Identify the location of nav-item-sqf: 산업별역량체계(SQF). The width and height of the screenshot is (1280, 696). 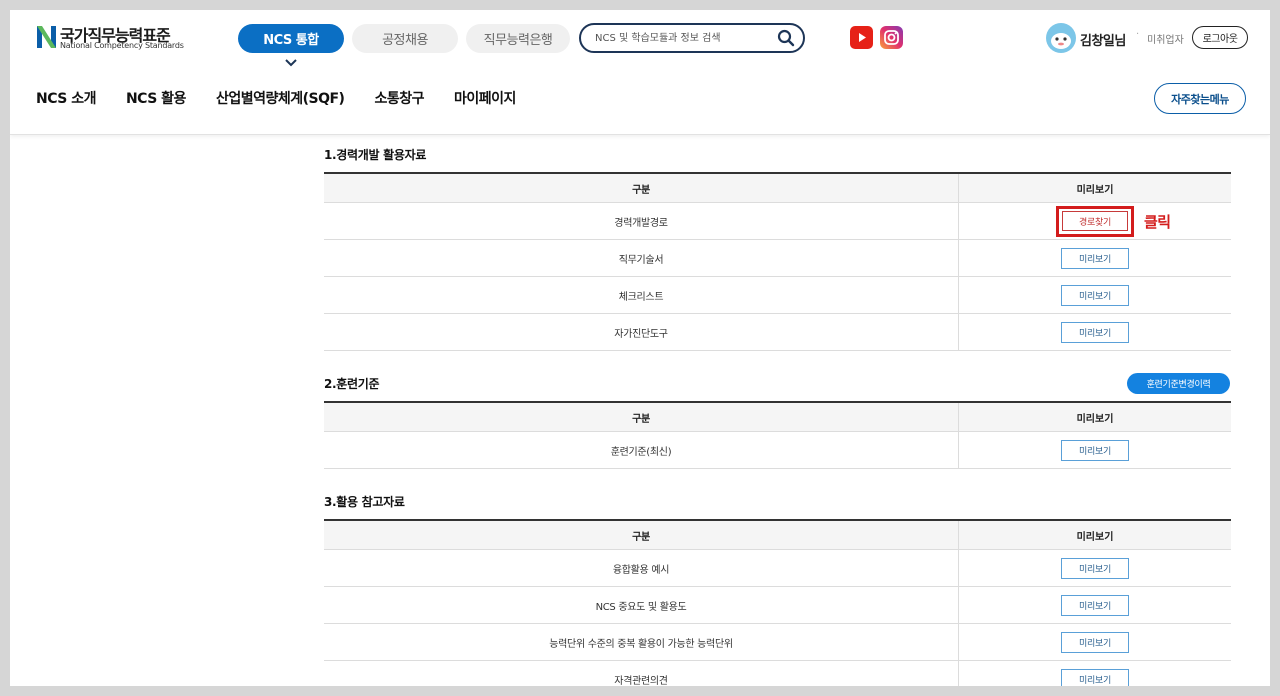
(280, 98).